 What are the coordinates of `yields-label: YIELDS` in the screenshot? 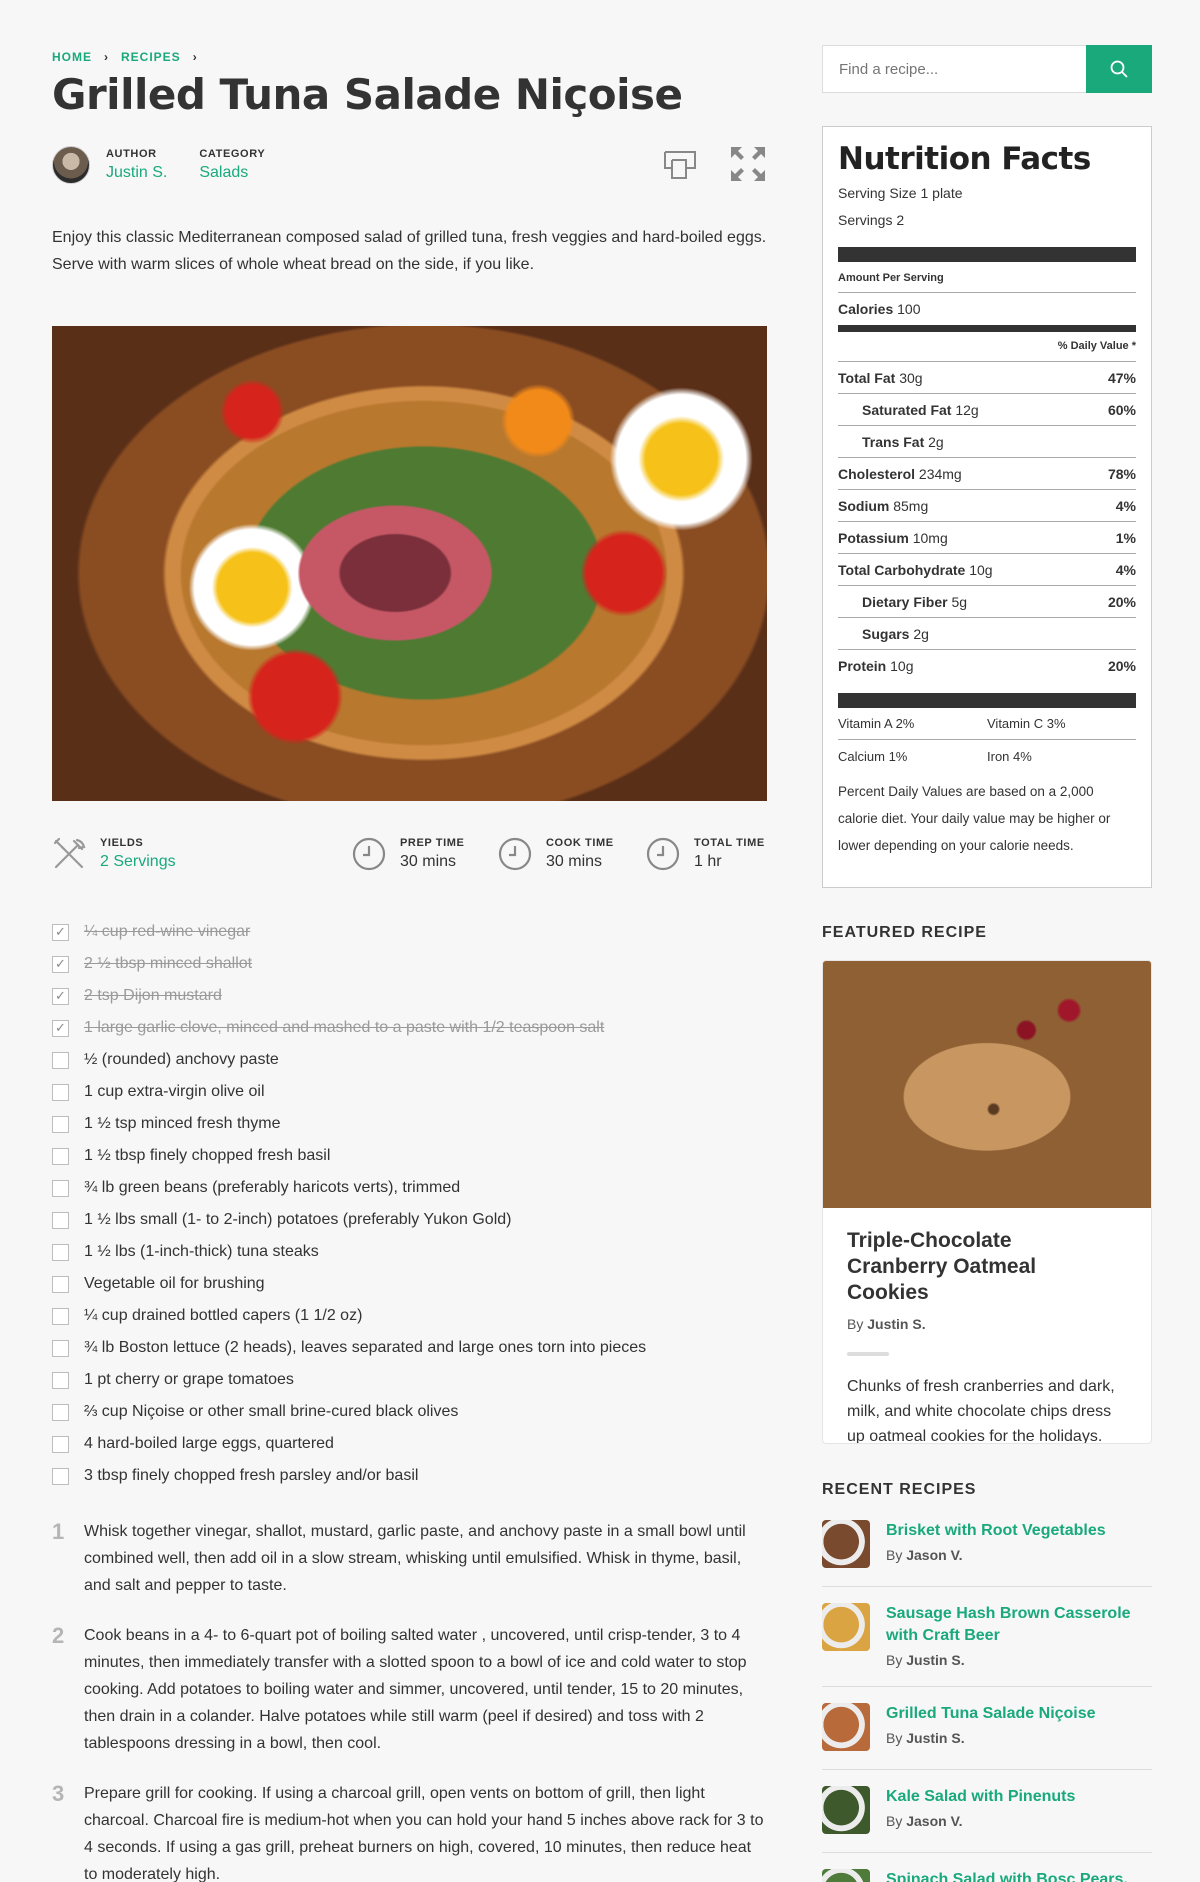 It's located at (122, 843).